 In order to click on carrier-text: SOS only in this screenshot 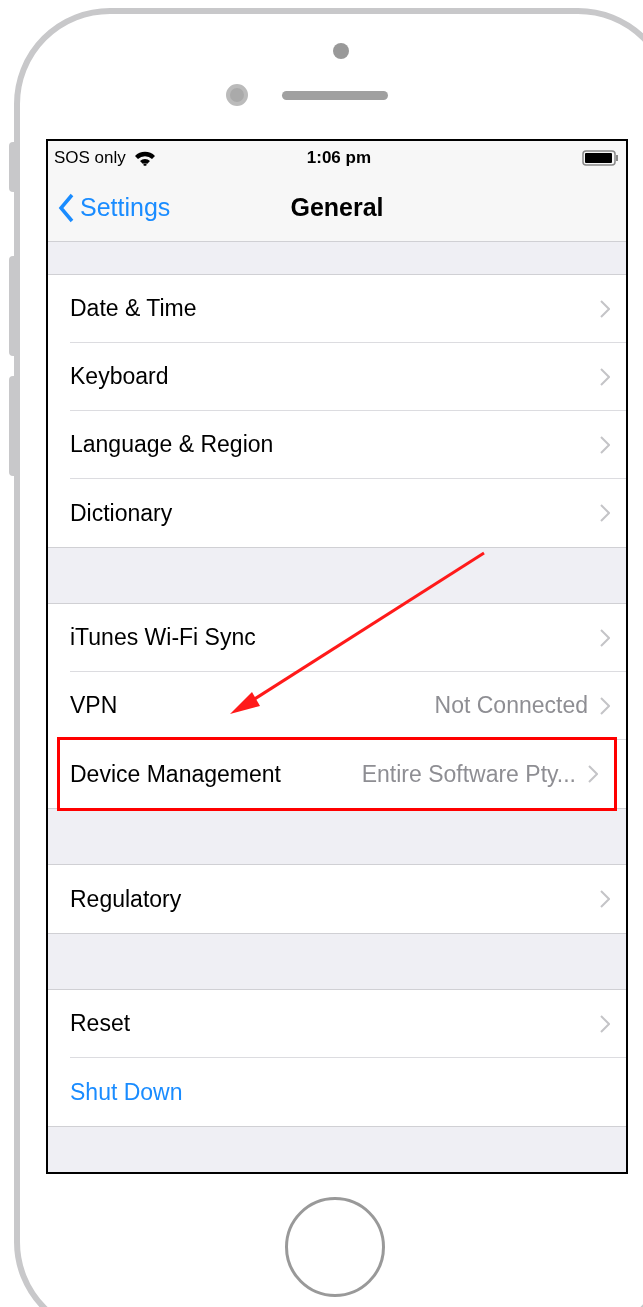, I will do `click(90, 157)`.